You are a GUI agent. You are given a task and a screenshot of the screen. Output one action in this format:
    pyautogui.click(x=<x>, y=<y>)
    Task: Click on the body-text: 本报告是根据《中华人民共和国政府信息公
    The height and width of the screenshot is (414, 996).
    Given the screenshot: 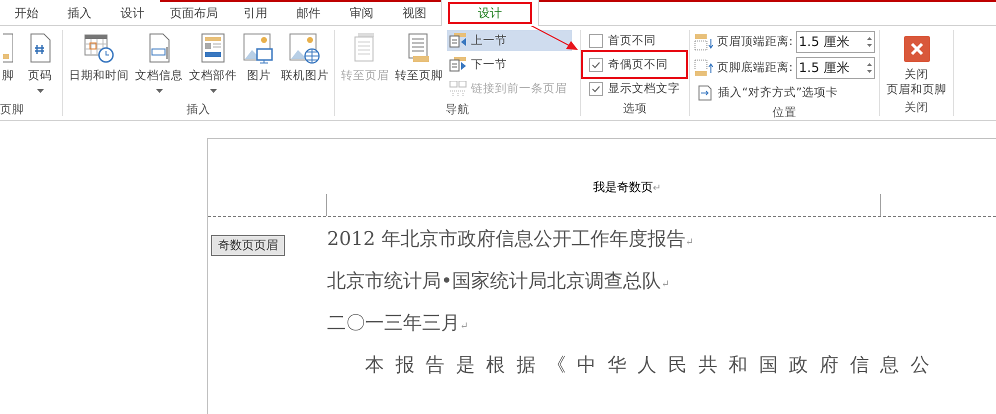 What is the action you would take?
    pyautogui.click(x=653, y=365)
    